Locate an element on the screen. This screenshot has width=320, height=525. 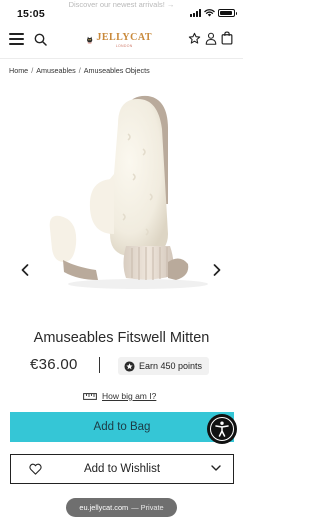
reward-points-text: Earn 450 points is located at coordinates (171, 366).